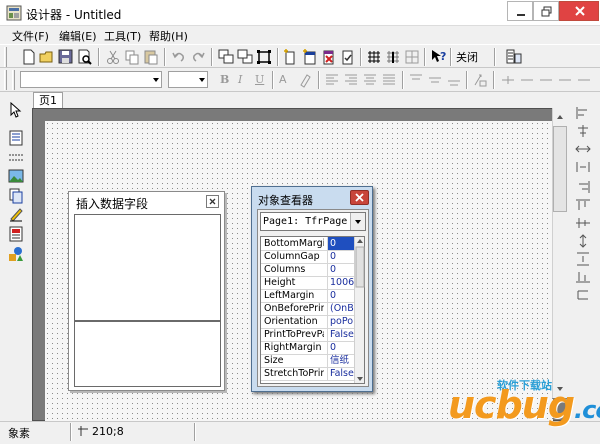  Describe the element at coordinates (168, 36) in the screenshot. I see `menu-help: 帮助(H)` at that location.